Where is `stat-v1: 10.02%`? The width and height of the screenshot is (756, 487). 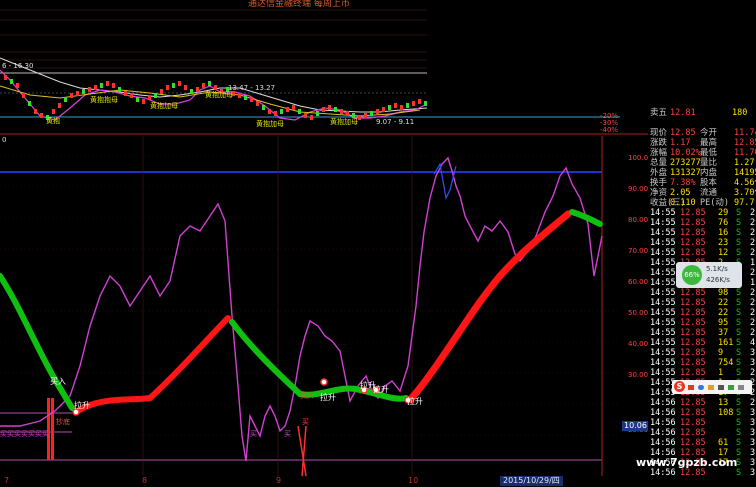 stat-v1: 10.02% is located at coordinates (685, 153).